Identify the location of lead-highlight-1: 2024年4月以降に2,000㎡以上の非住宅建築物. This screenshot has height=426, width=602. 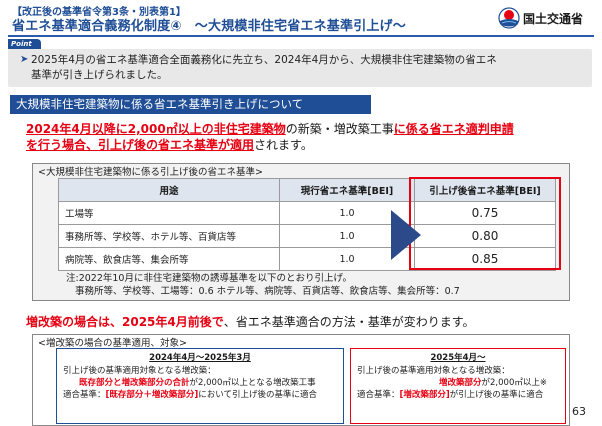
(156, 129).